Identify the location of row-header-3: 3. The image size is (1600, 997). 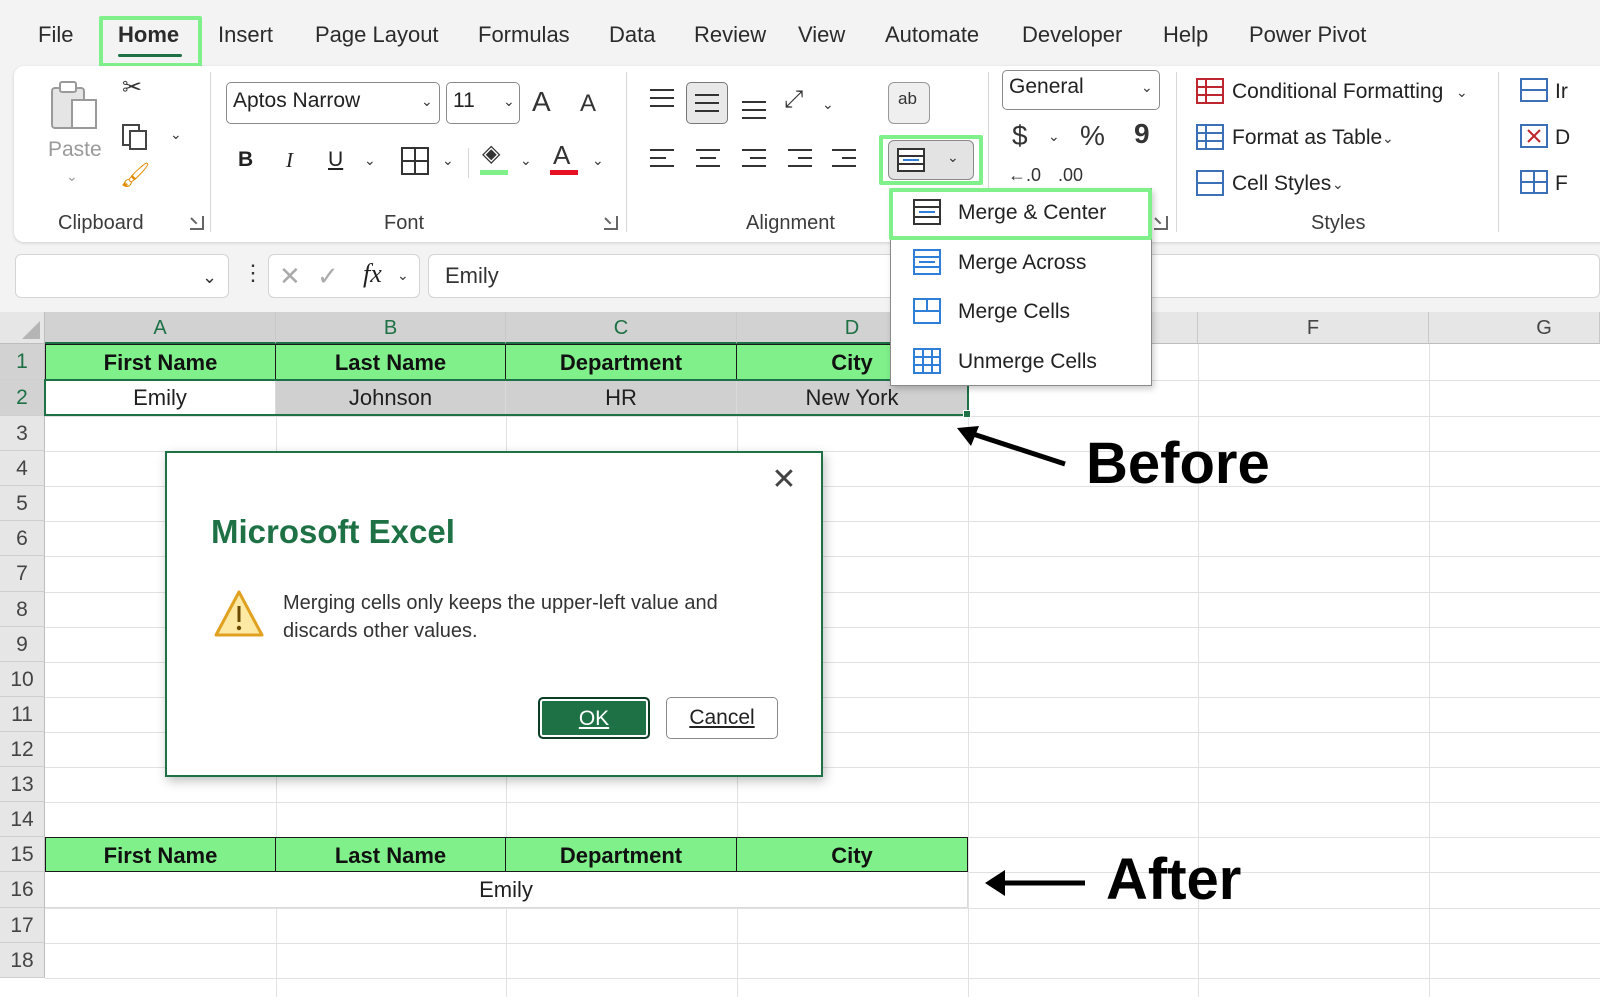
(22, 433).